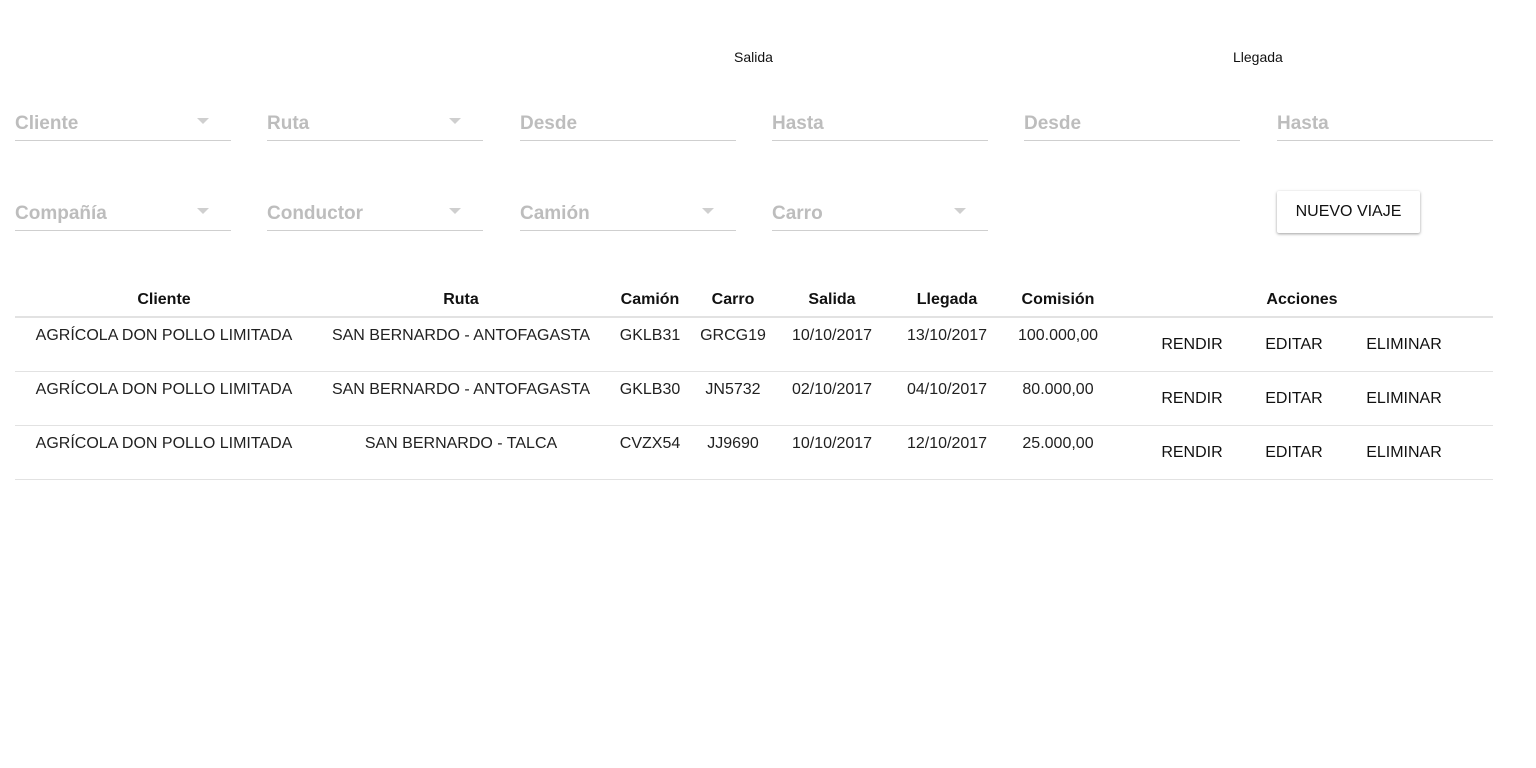 This screenshot has width=1536, height=768. Describe the element at coordinates (555, 213) in the screenshot. I see `camion-placeholder: Camión` at that location.